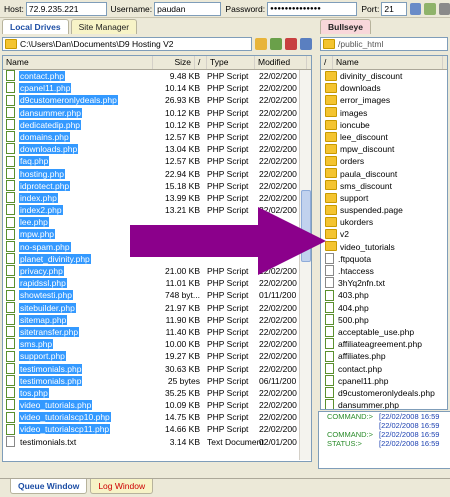 The image size is (450, 497). What do you see at coordinates (384, 259) in the screenshot?
I see `list-item: .ftpquota` at bounding box center [384, 259].